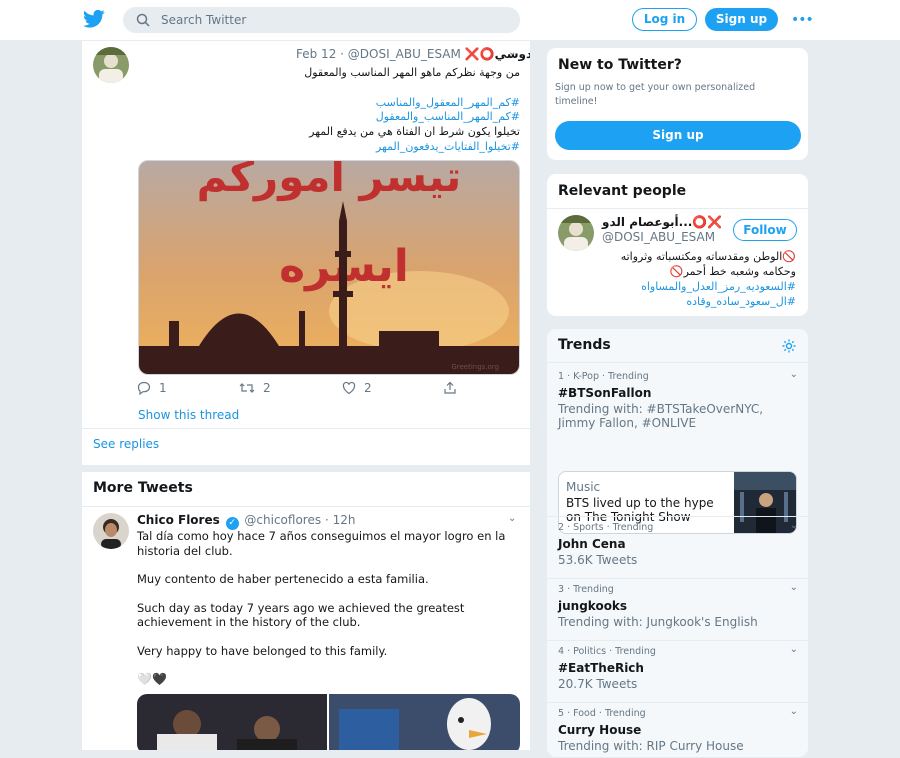 The width and height of the screenshot is (900, 758). What do you see at coordinates (94, 19) in the screenshot?
I see `twitter-bird-logo-icon` at bounding box center [94, 19].